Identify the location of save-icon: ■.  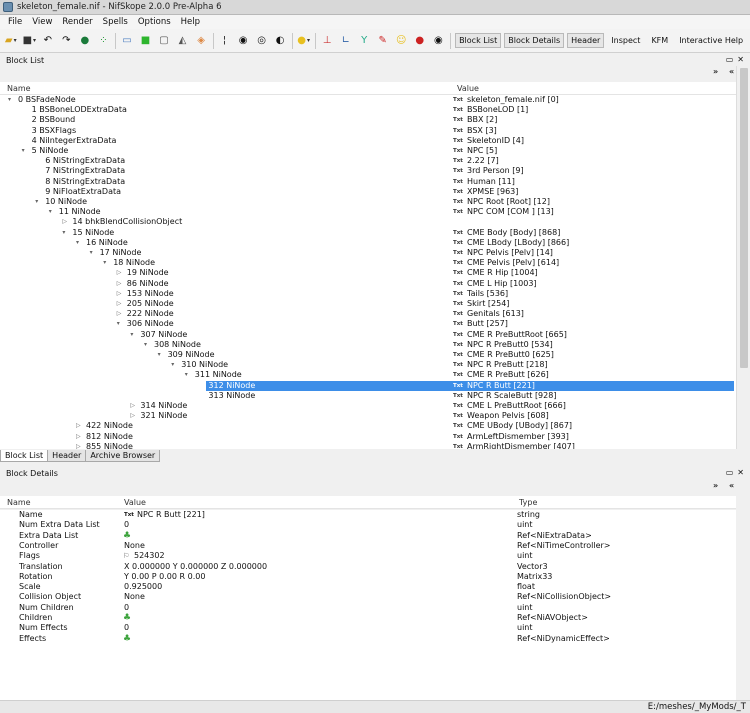
(30, 41).